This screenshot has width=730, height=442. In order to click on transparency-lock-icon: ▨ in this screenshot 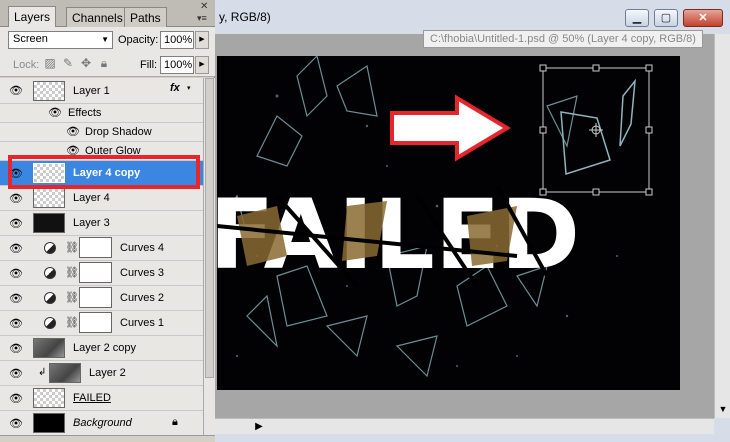, I will do `click(50, 64)`.